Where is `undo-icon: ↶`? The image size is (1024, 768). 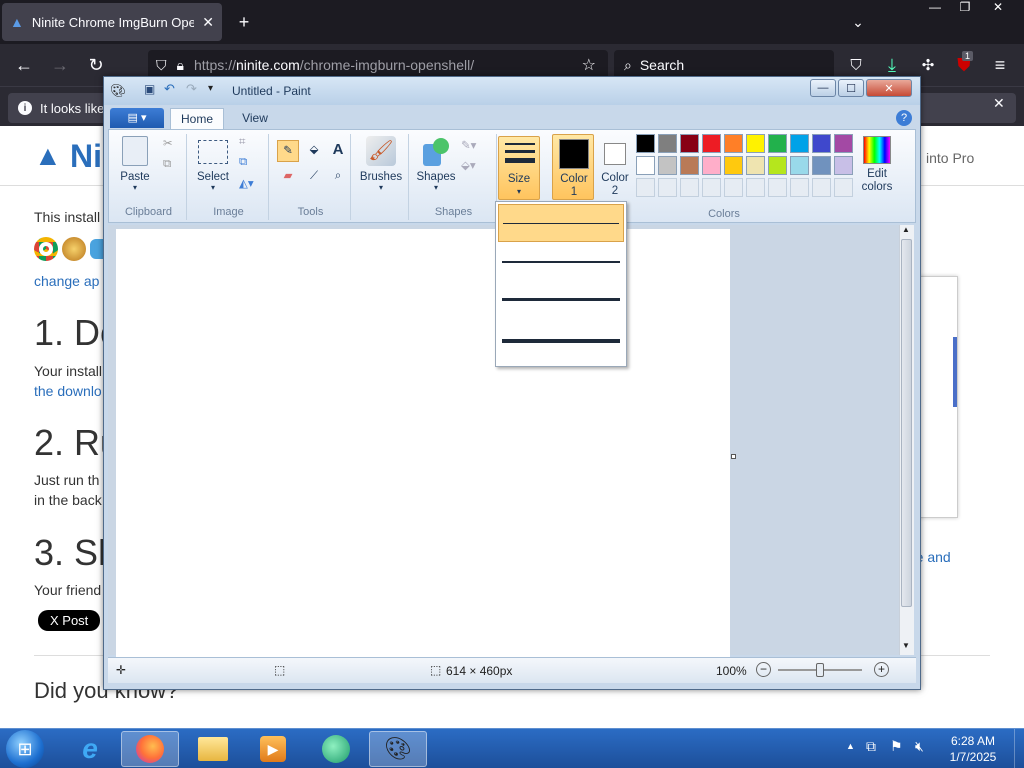
undo-icon: ↶ is located at coordinates (169, 89).